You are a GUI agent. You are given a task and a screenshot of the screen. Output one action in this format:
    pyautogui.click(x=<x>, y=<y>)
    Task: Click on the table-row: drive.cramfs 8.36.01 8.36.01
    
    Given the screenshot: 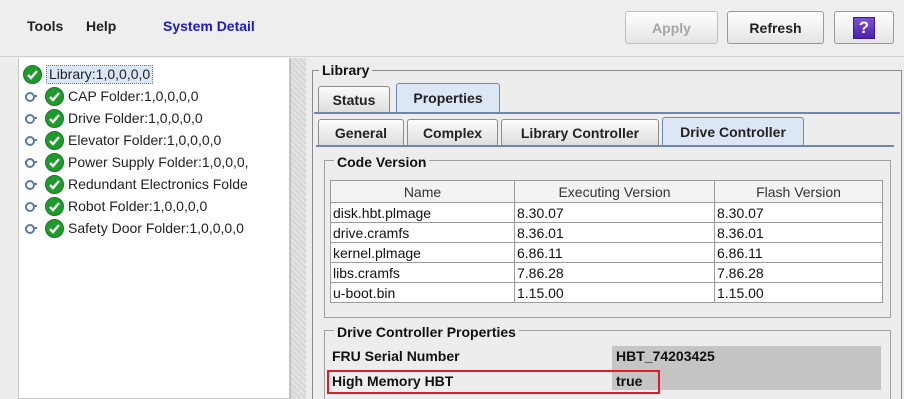 What is the action you would take?
    pyautogui.click(x=606, y=232)
    